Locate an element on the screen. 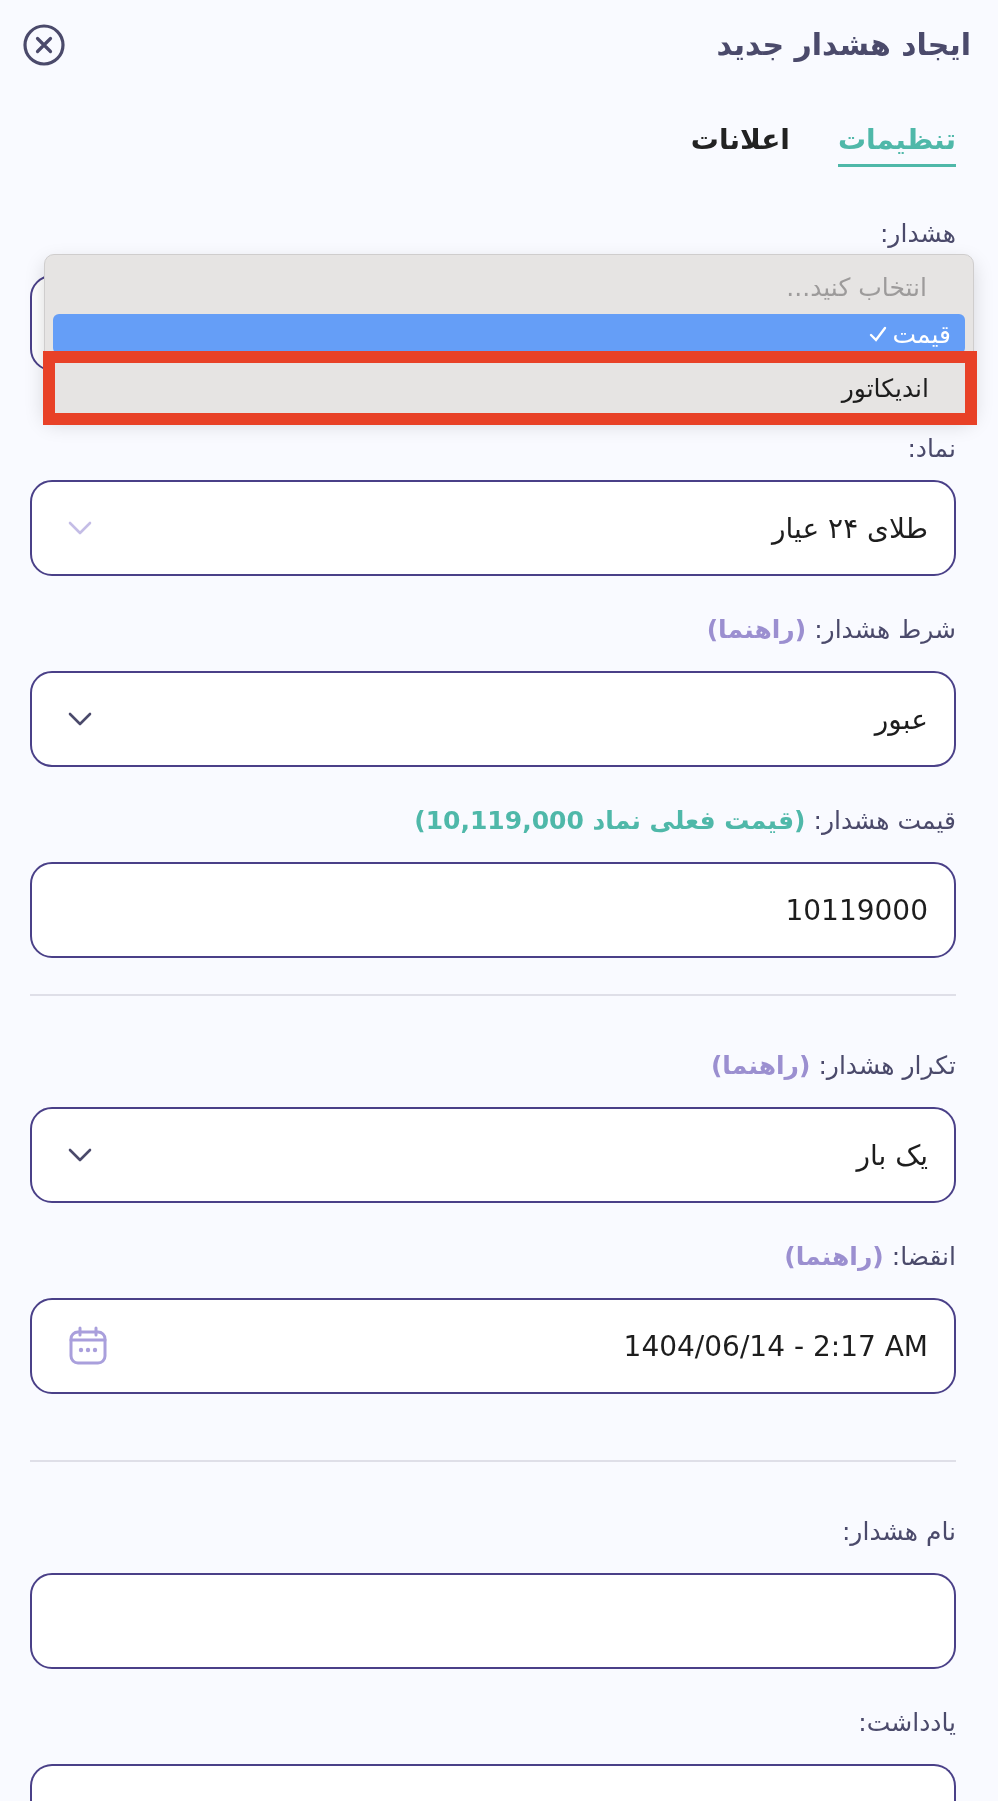  field-label: قیمت هشدار: is located at coordinates (884, 821).